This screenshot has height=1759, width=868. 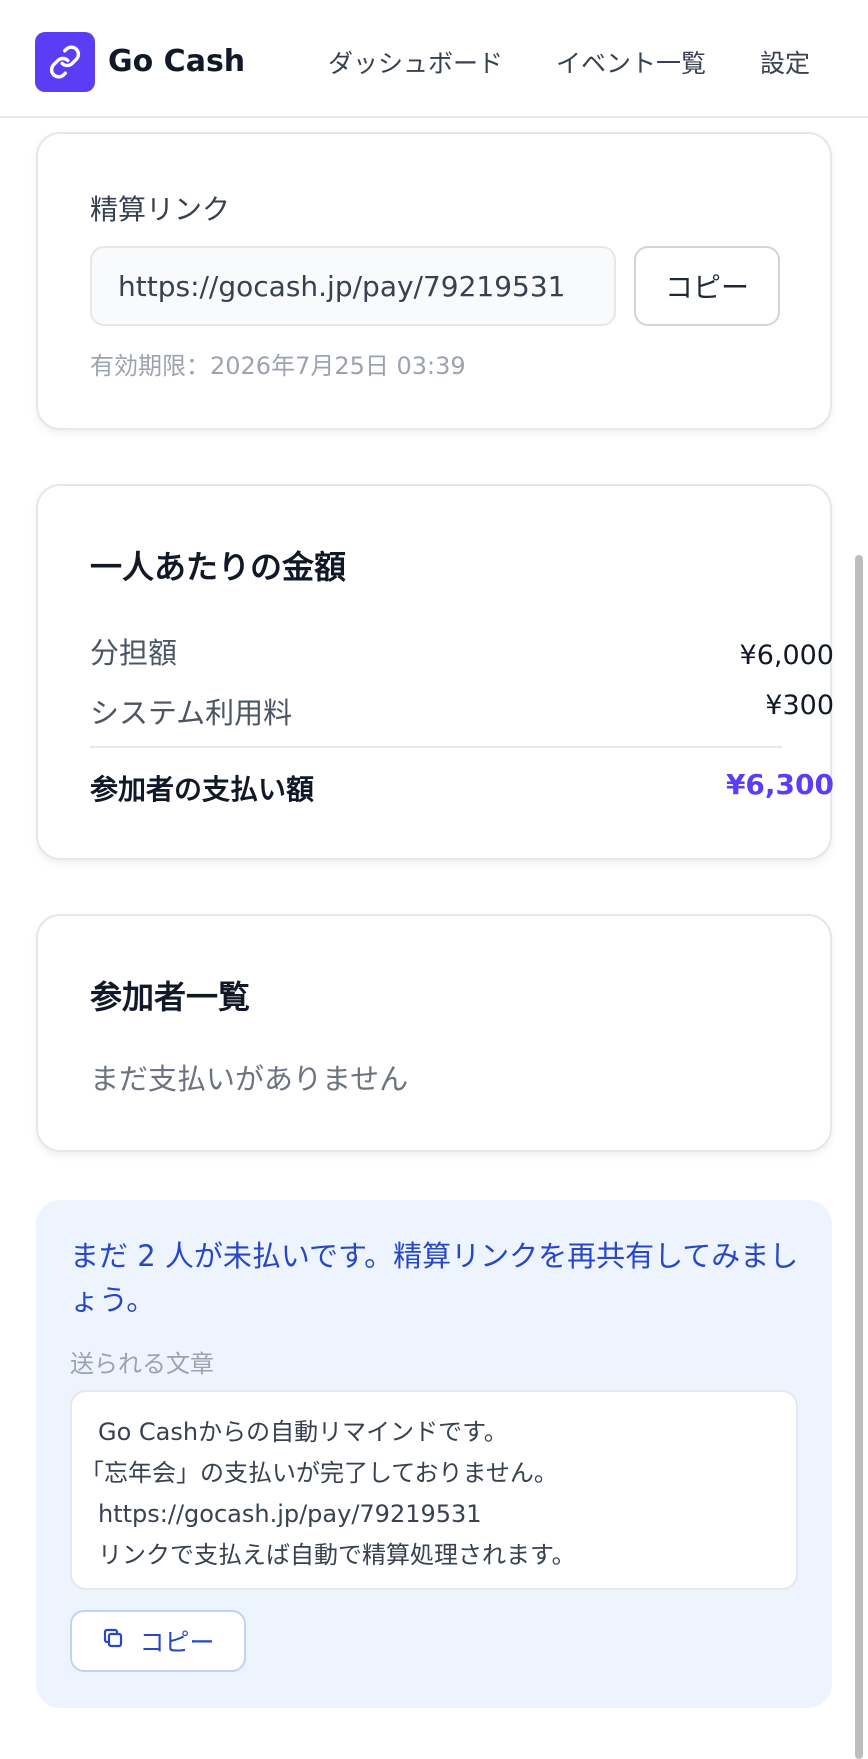 I want to click on unpaid-reminder-message: まだ 2 人が未払いです。精算リンクを再共有してみましょう。, so click(x=434, y=1278).